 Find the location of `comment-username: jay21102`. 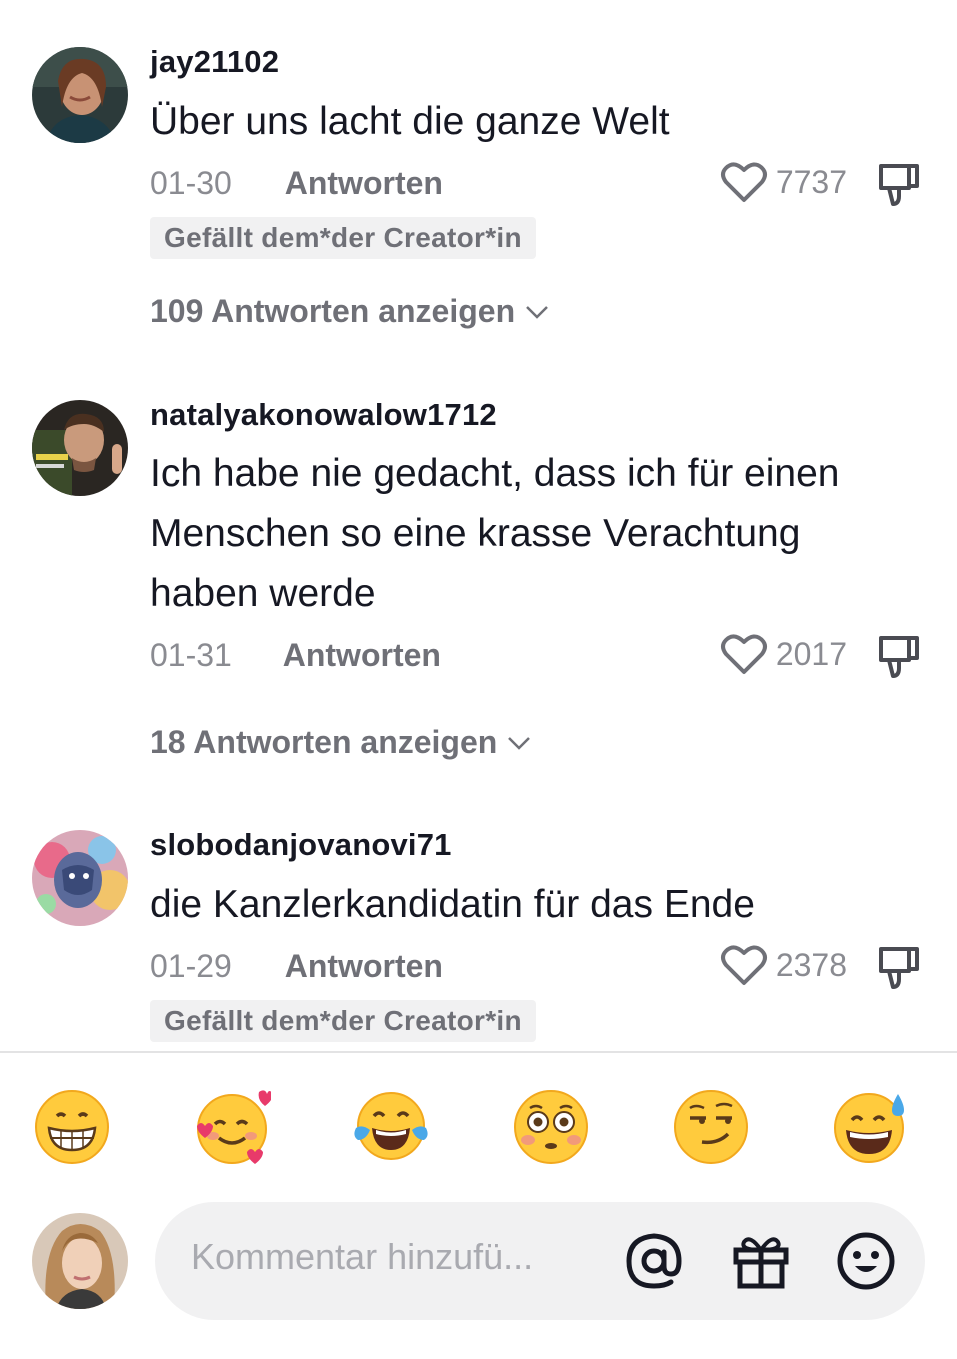

comment-username: jay21102 is located at coordinates (214, 62).